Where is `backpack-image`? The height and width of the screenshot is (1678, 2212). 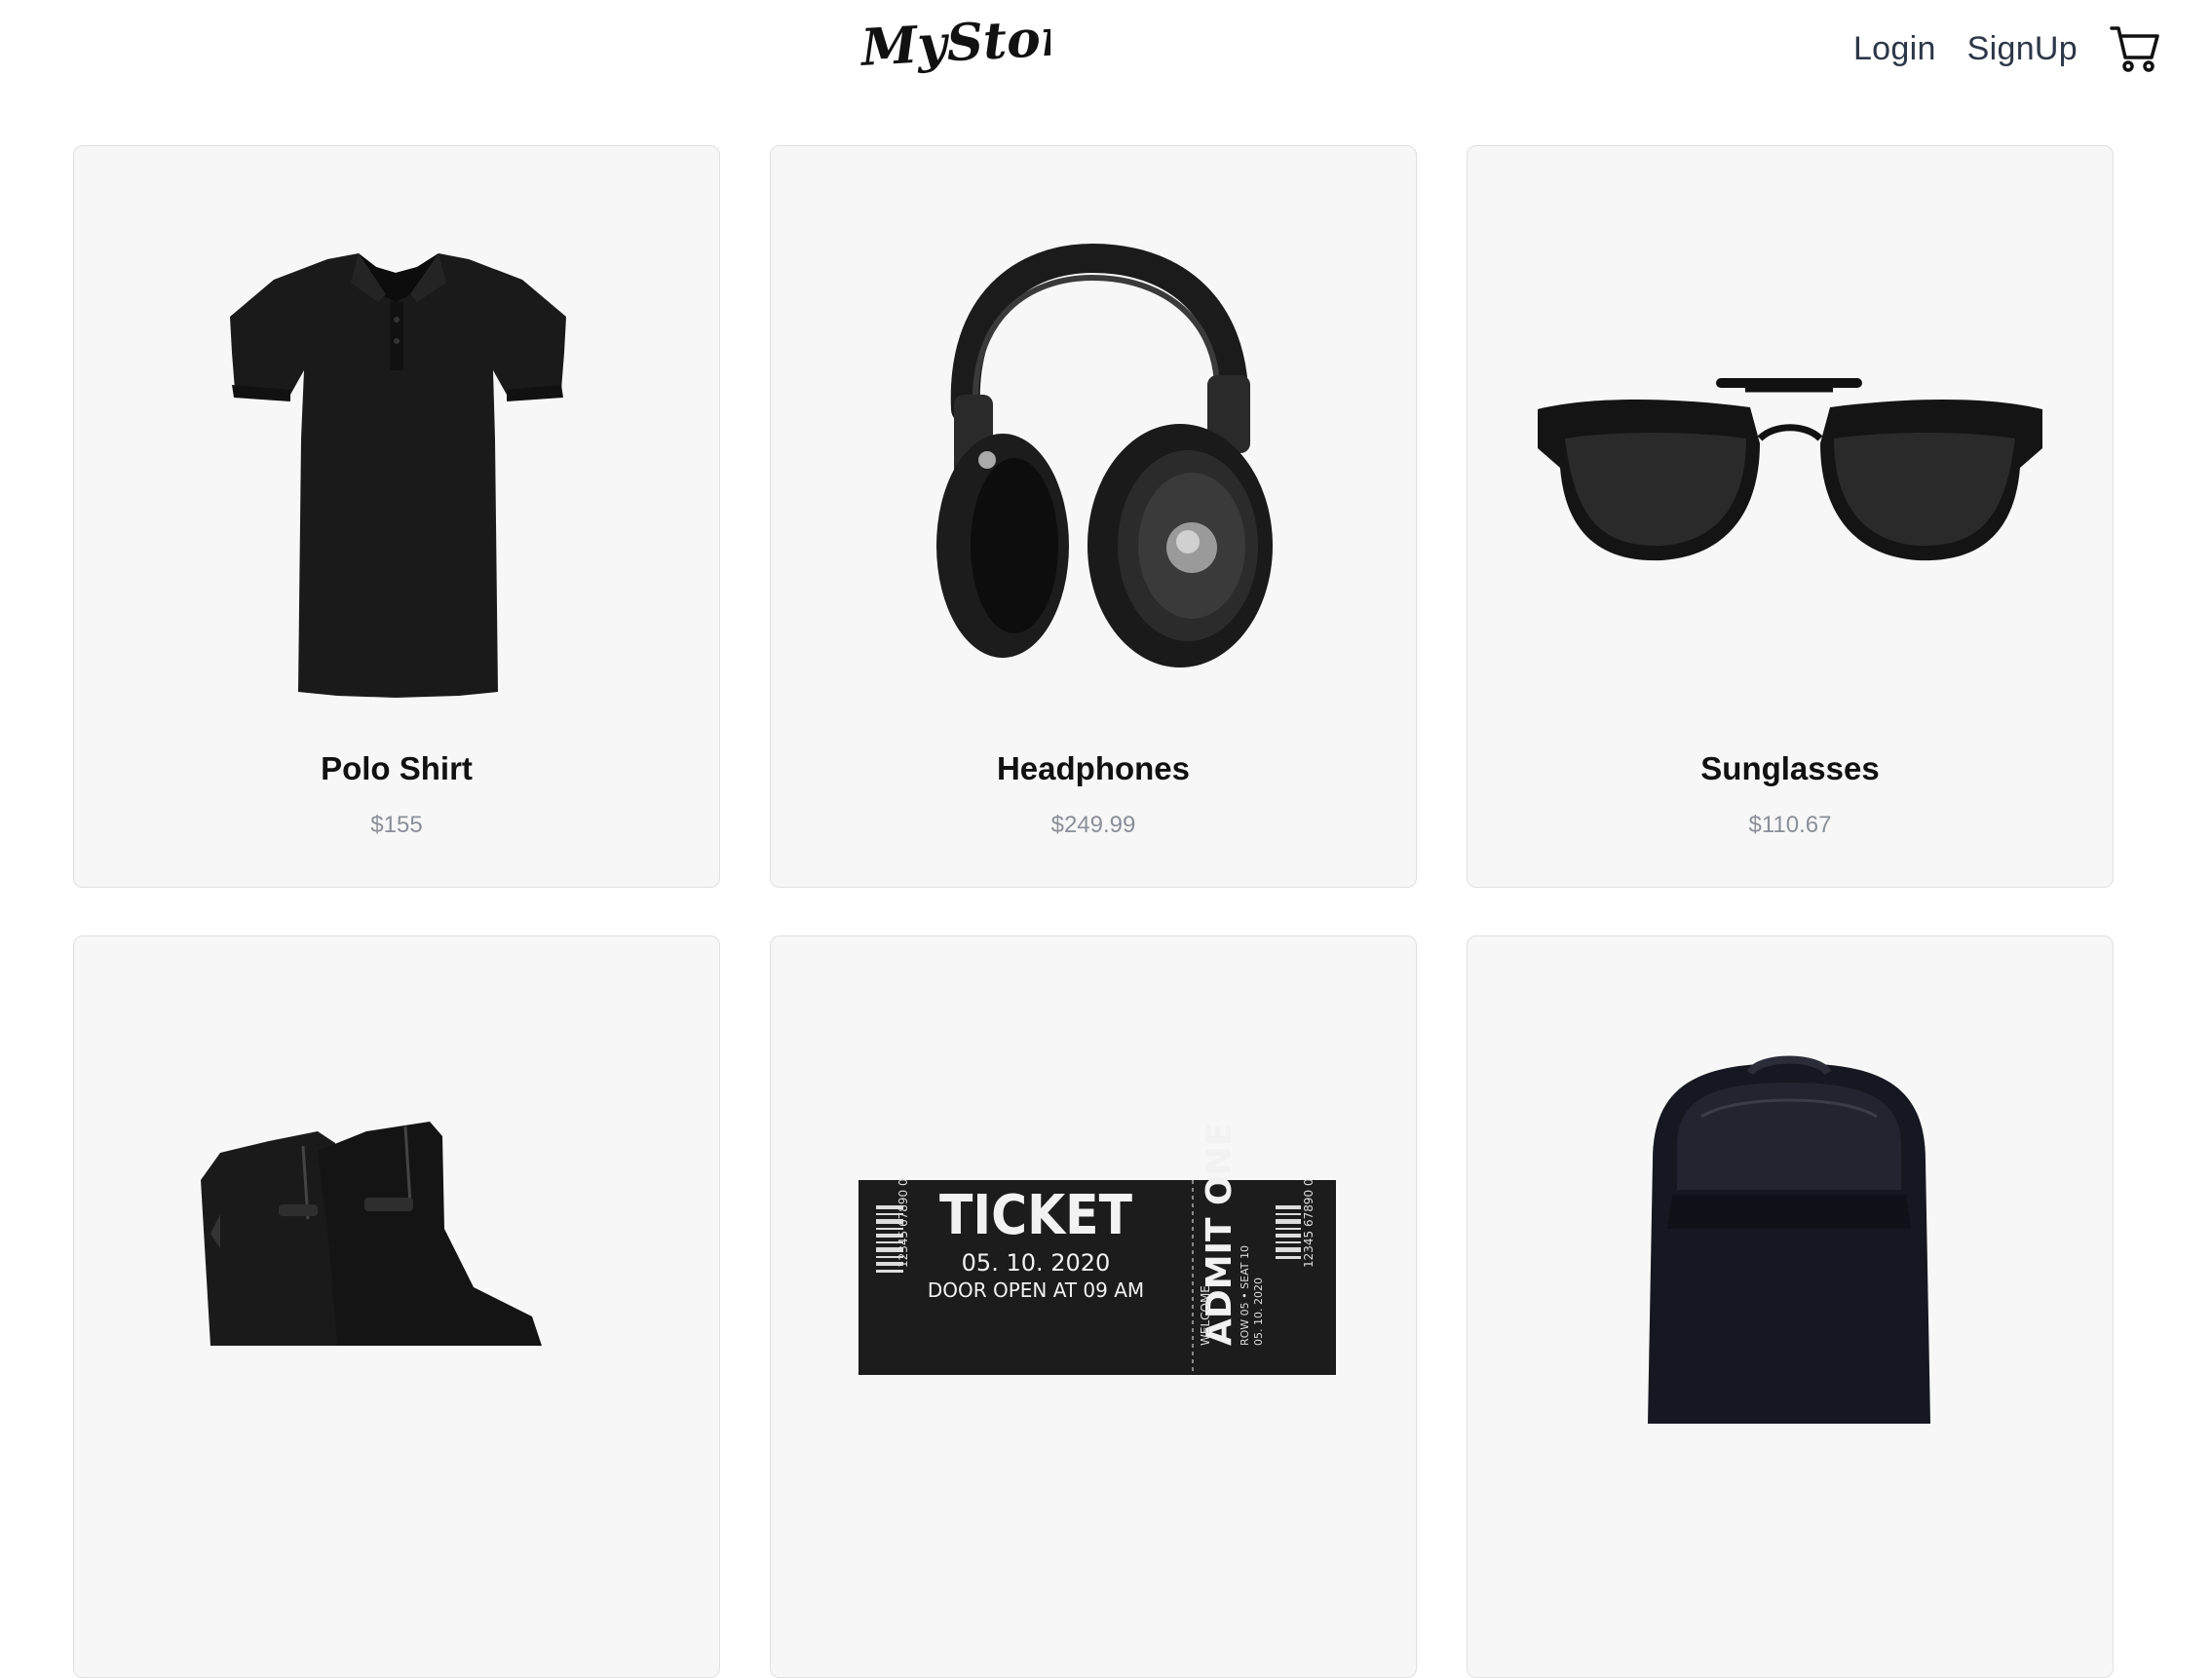
backpack-image is located at coordinates (1789, 1239).